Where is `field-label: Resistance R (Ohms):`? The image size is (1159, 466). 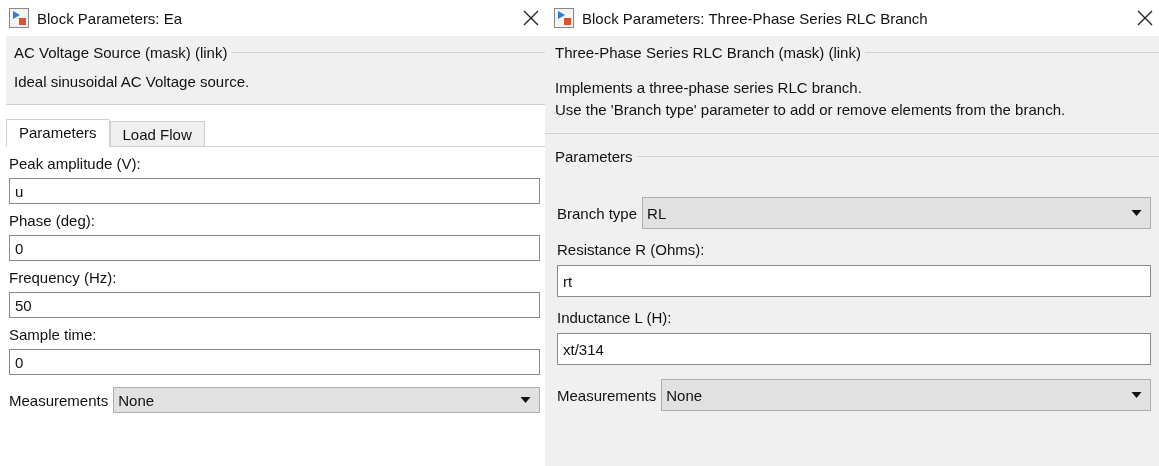 field-label: Resistance R (Ohms): is located at coordinates (631, 250).